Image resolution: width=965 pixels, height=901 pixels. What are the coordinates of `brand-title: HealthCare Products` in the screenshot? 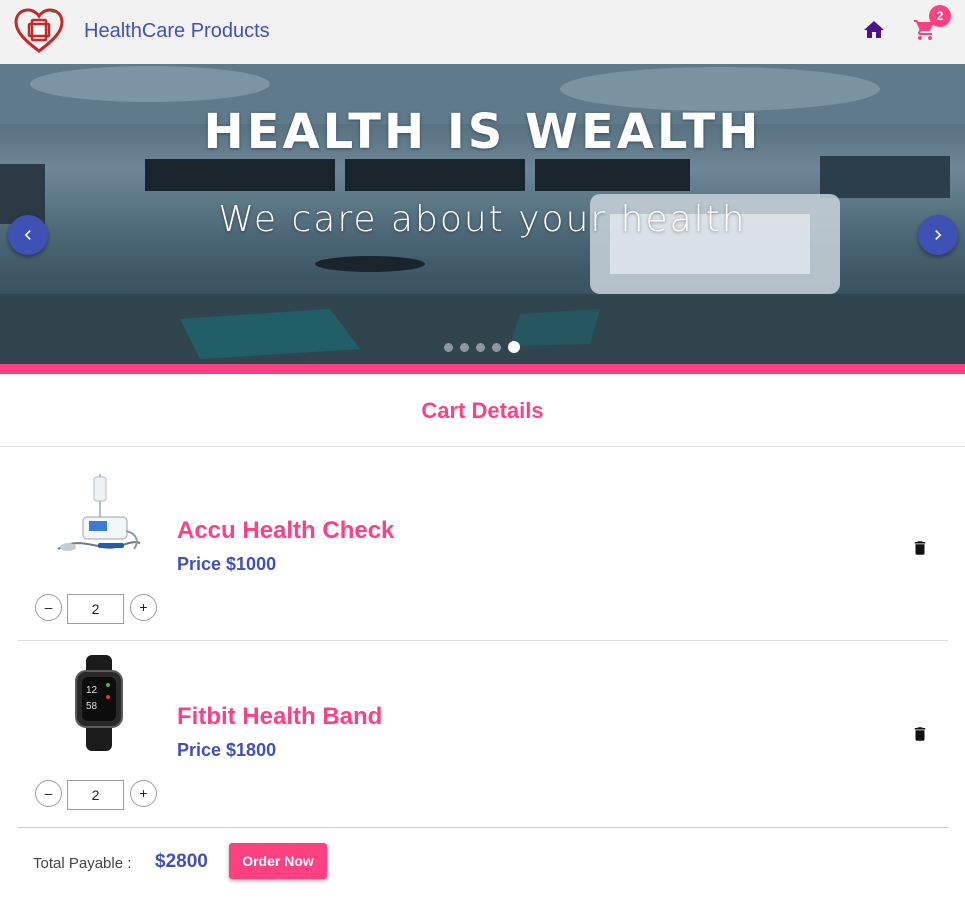 It's located at (177, 31).